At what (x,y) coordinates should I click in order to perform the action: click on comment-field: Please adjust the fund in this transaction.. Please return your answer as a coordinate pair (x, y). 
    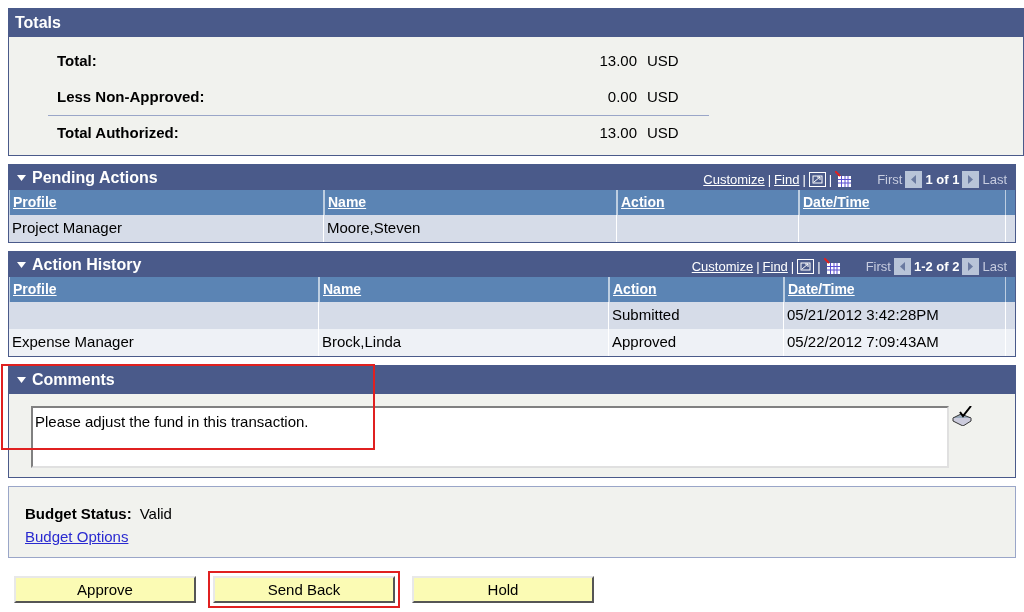
    Looking at the image, I should click on (490, 437).